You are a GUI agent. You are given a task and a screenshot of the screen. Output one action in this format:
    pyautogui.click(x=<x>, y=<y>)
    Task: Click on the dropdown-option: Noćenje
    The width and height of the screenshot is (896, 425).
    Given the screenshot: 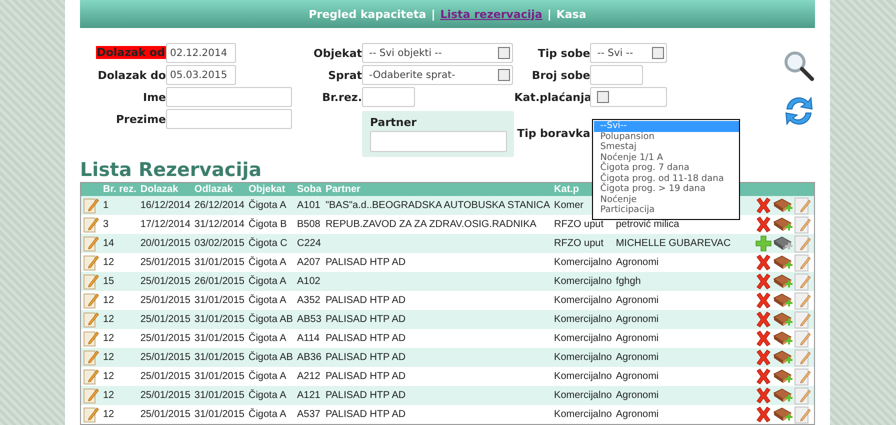 What is the action you would take?
    pyautogui.click(x=667, y=199)
    